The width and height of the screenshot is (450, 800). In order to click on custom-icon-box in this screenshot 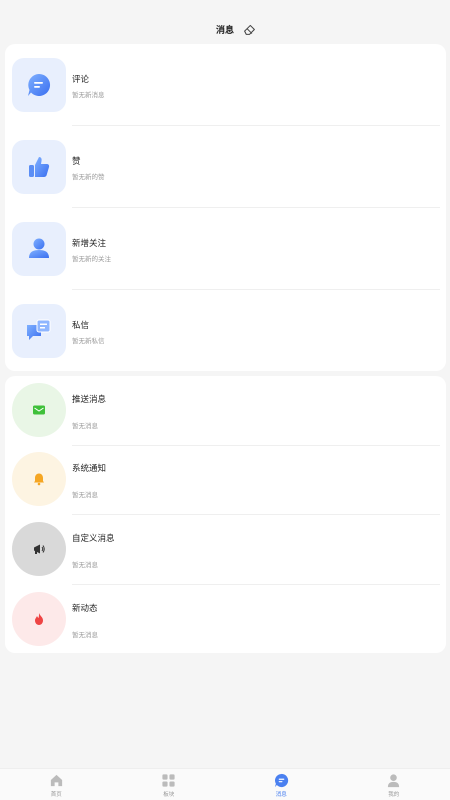, I will do `click(39, 549)`.